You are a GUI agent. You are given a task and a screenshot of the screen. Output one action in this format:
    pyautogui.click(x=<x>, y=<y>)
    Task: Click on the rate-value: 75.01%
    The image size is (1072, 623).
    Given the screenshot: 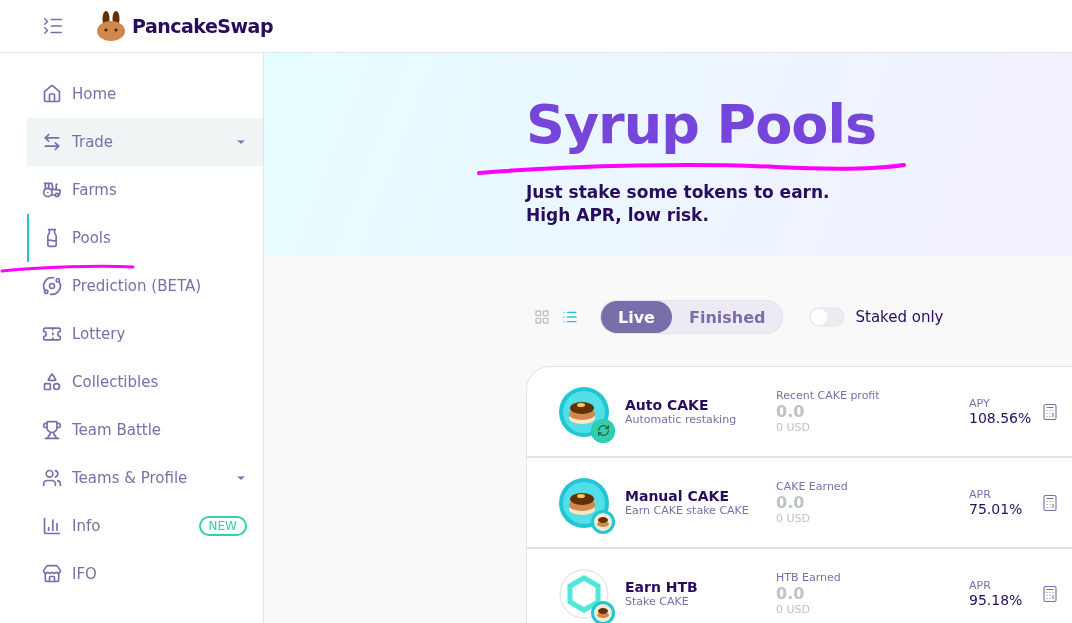 What is the action you would take?
    pyautogui.click(x=996, y=509)
    